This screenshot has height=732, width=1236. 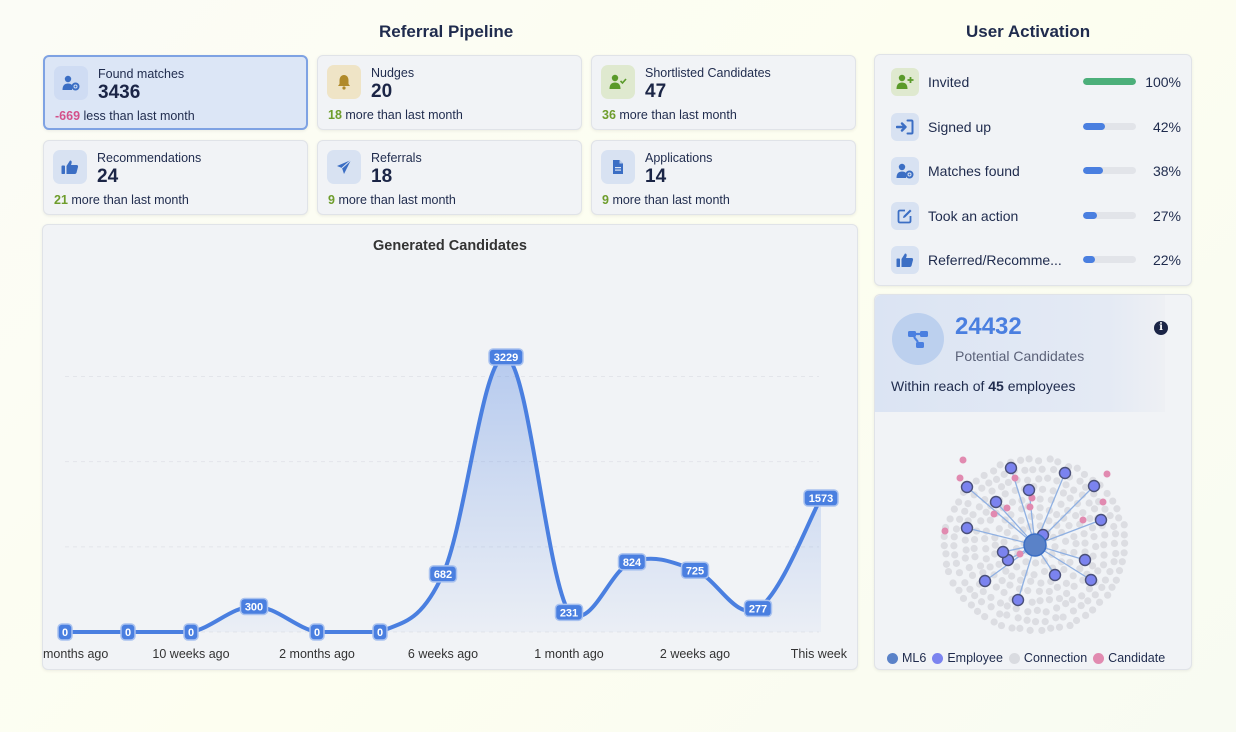 I want to click on legend-item-ml6: ML6, so click(x=906, y=658).